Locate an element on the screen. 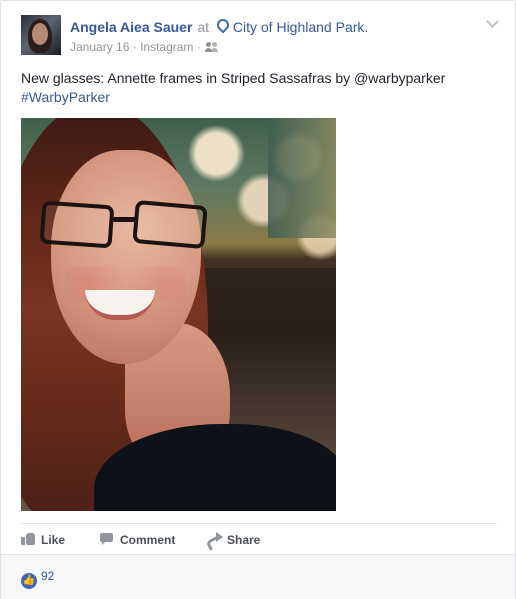  like-button: Like is located at coordinates (43, 540).